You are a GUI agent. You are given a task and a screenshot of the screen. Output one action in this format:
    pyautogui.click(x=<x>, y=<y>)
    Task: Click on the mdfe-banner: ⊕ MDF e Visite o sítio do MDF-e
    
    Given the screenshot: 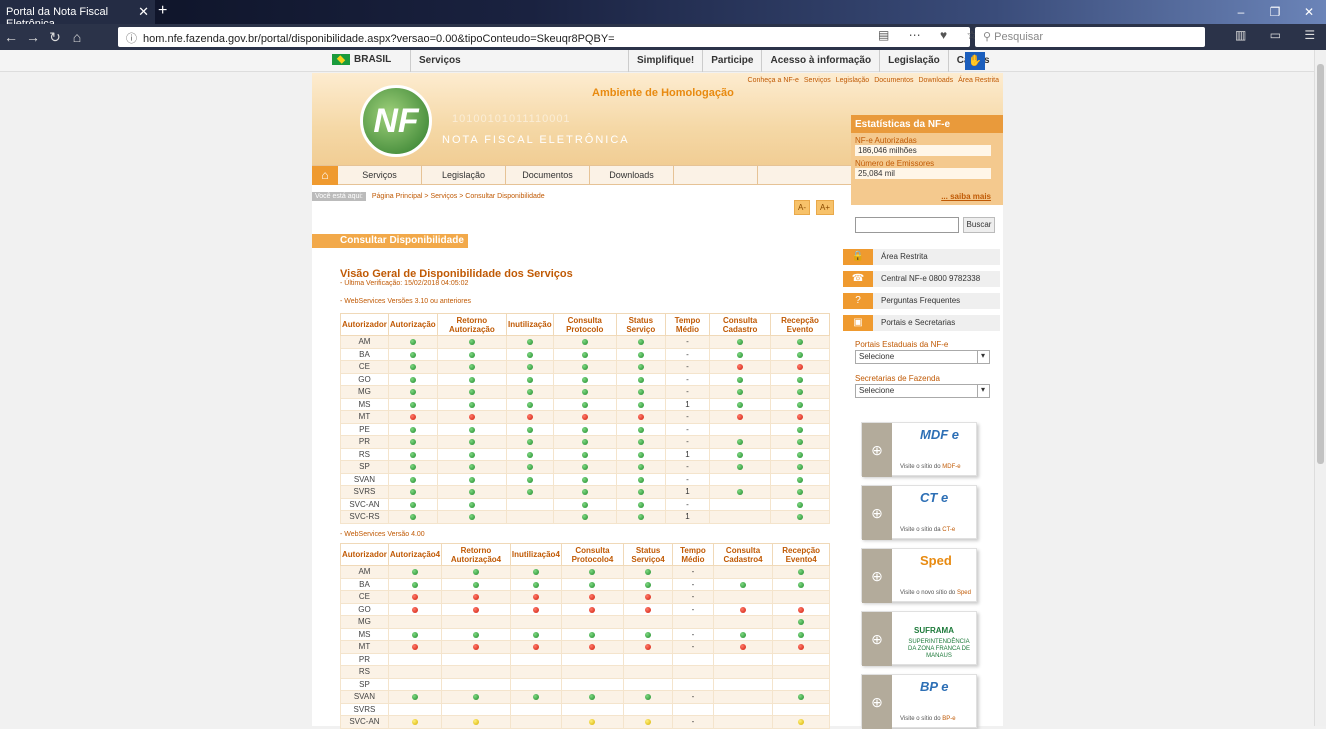 What is the action you would take?
    pyautogui.click(x=919, y=449)
    